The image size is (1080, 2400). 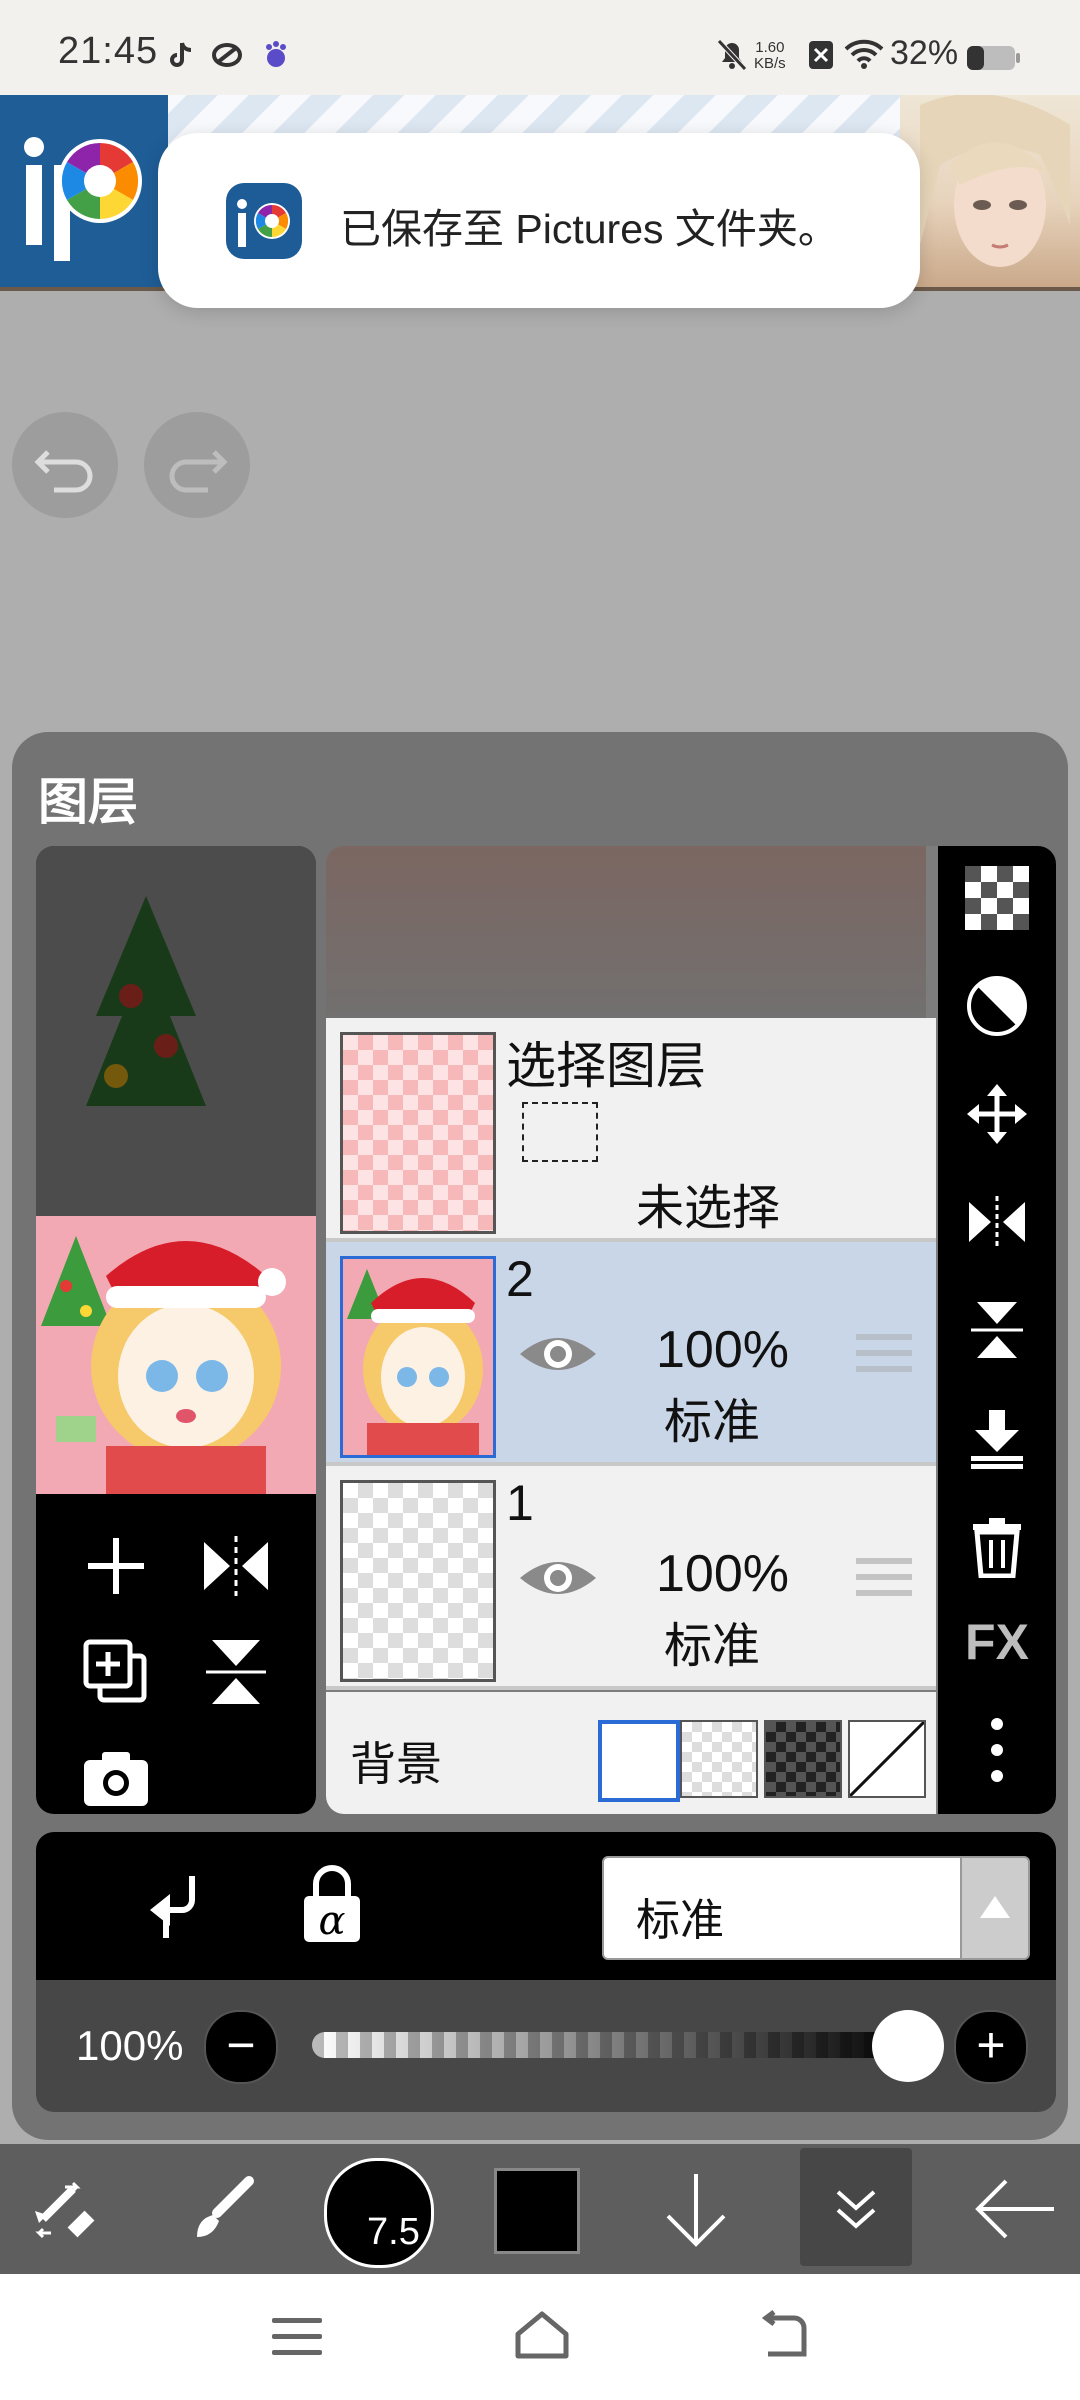 What do you see at coordinates (722, 1574) in the screenshot?
I see `layer-1-opacity: 100%` at bounding box center [722, 1574].